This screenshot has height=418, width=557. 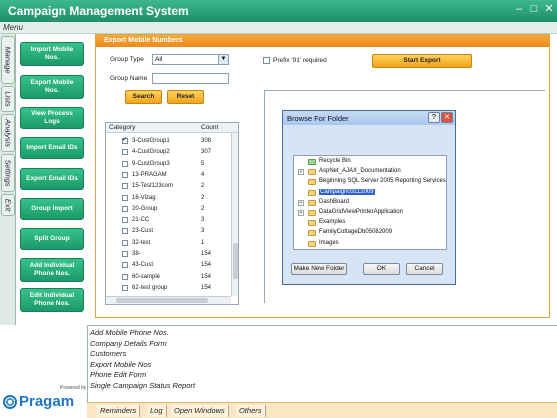 I want to click on panel-header: Export Mobile Numbers, so click(x=322, y=41).